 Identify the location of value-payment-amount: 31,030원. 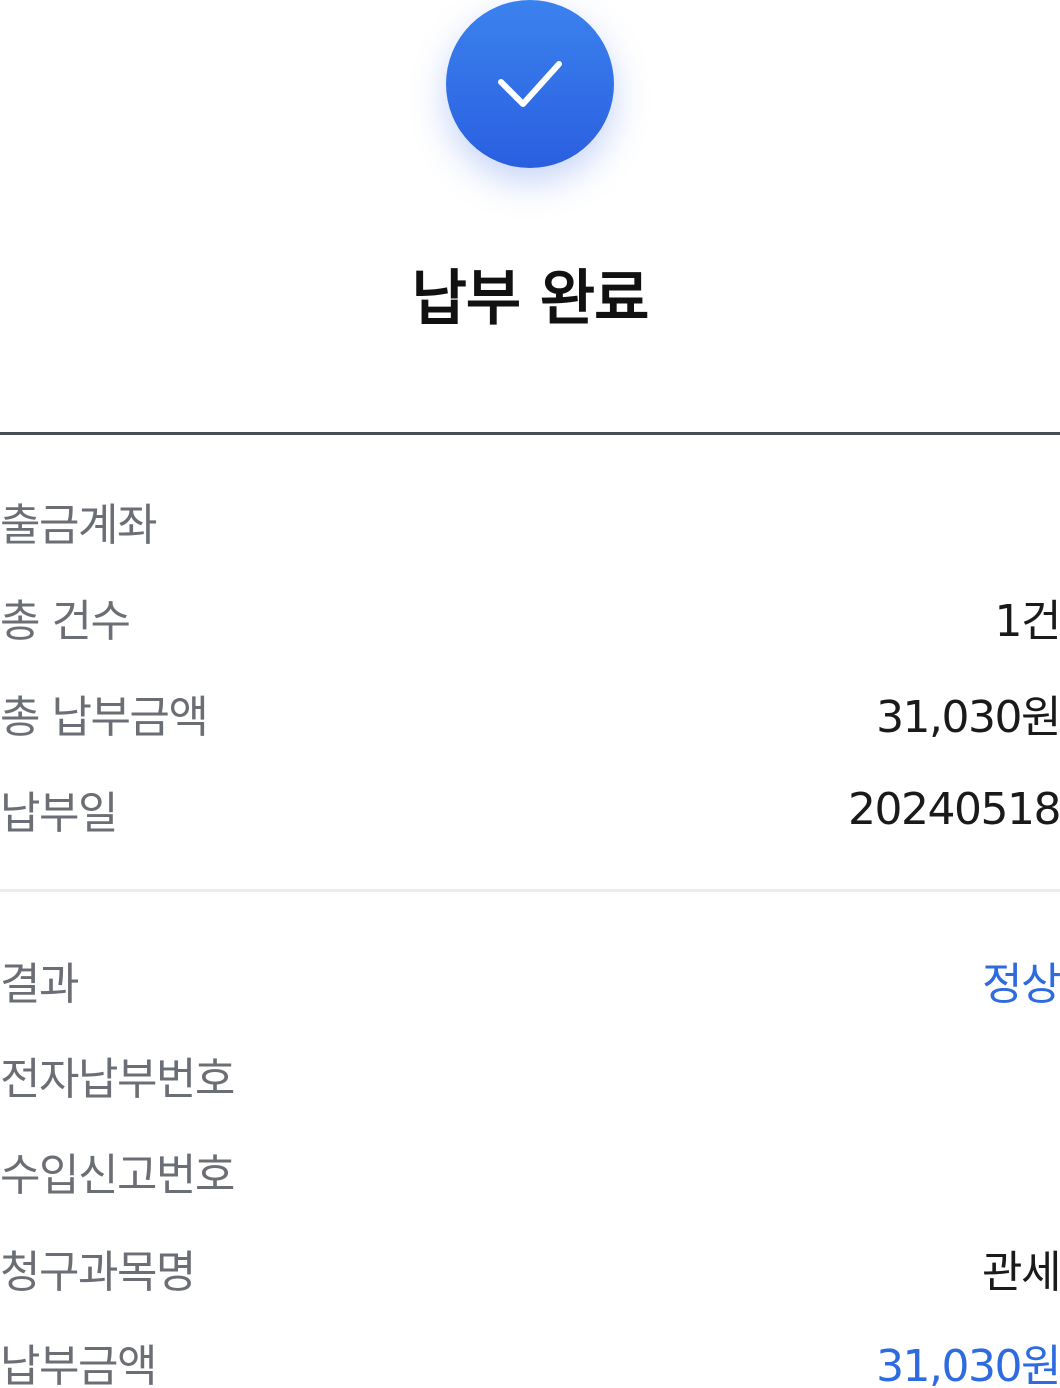
(968, 1364).